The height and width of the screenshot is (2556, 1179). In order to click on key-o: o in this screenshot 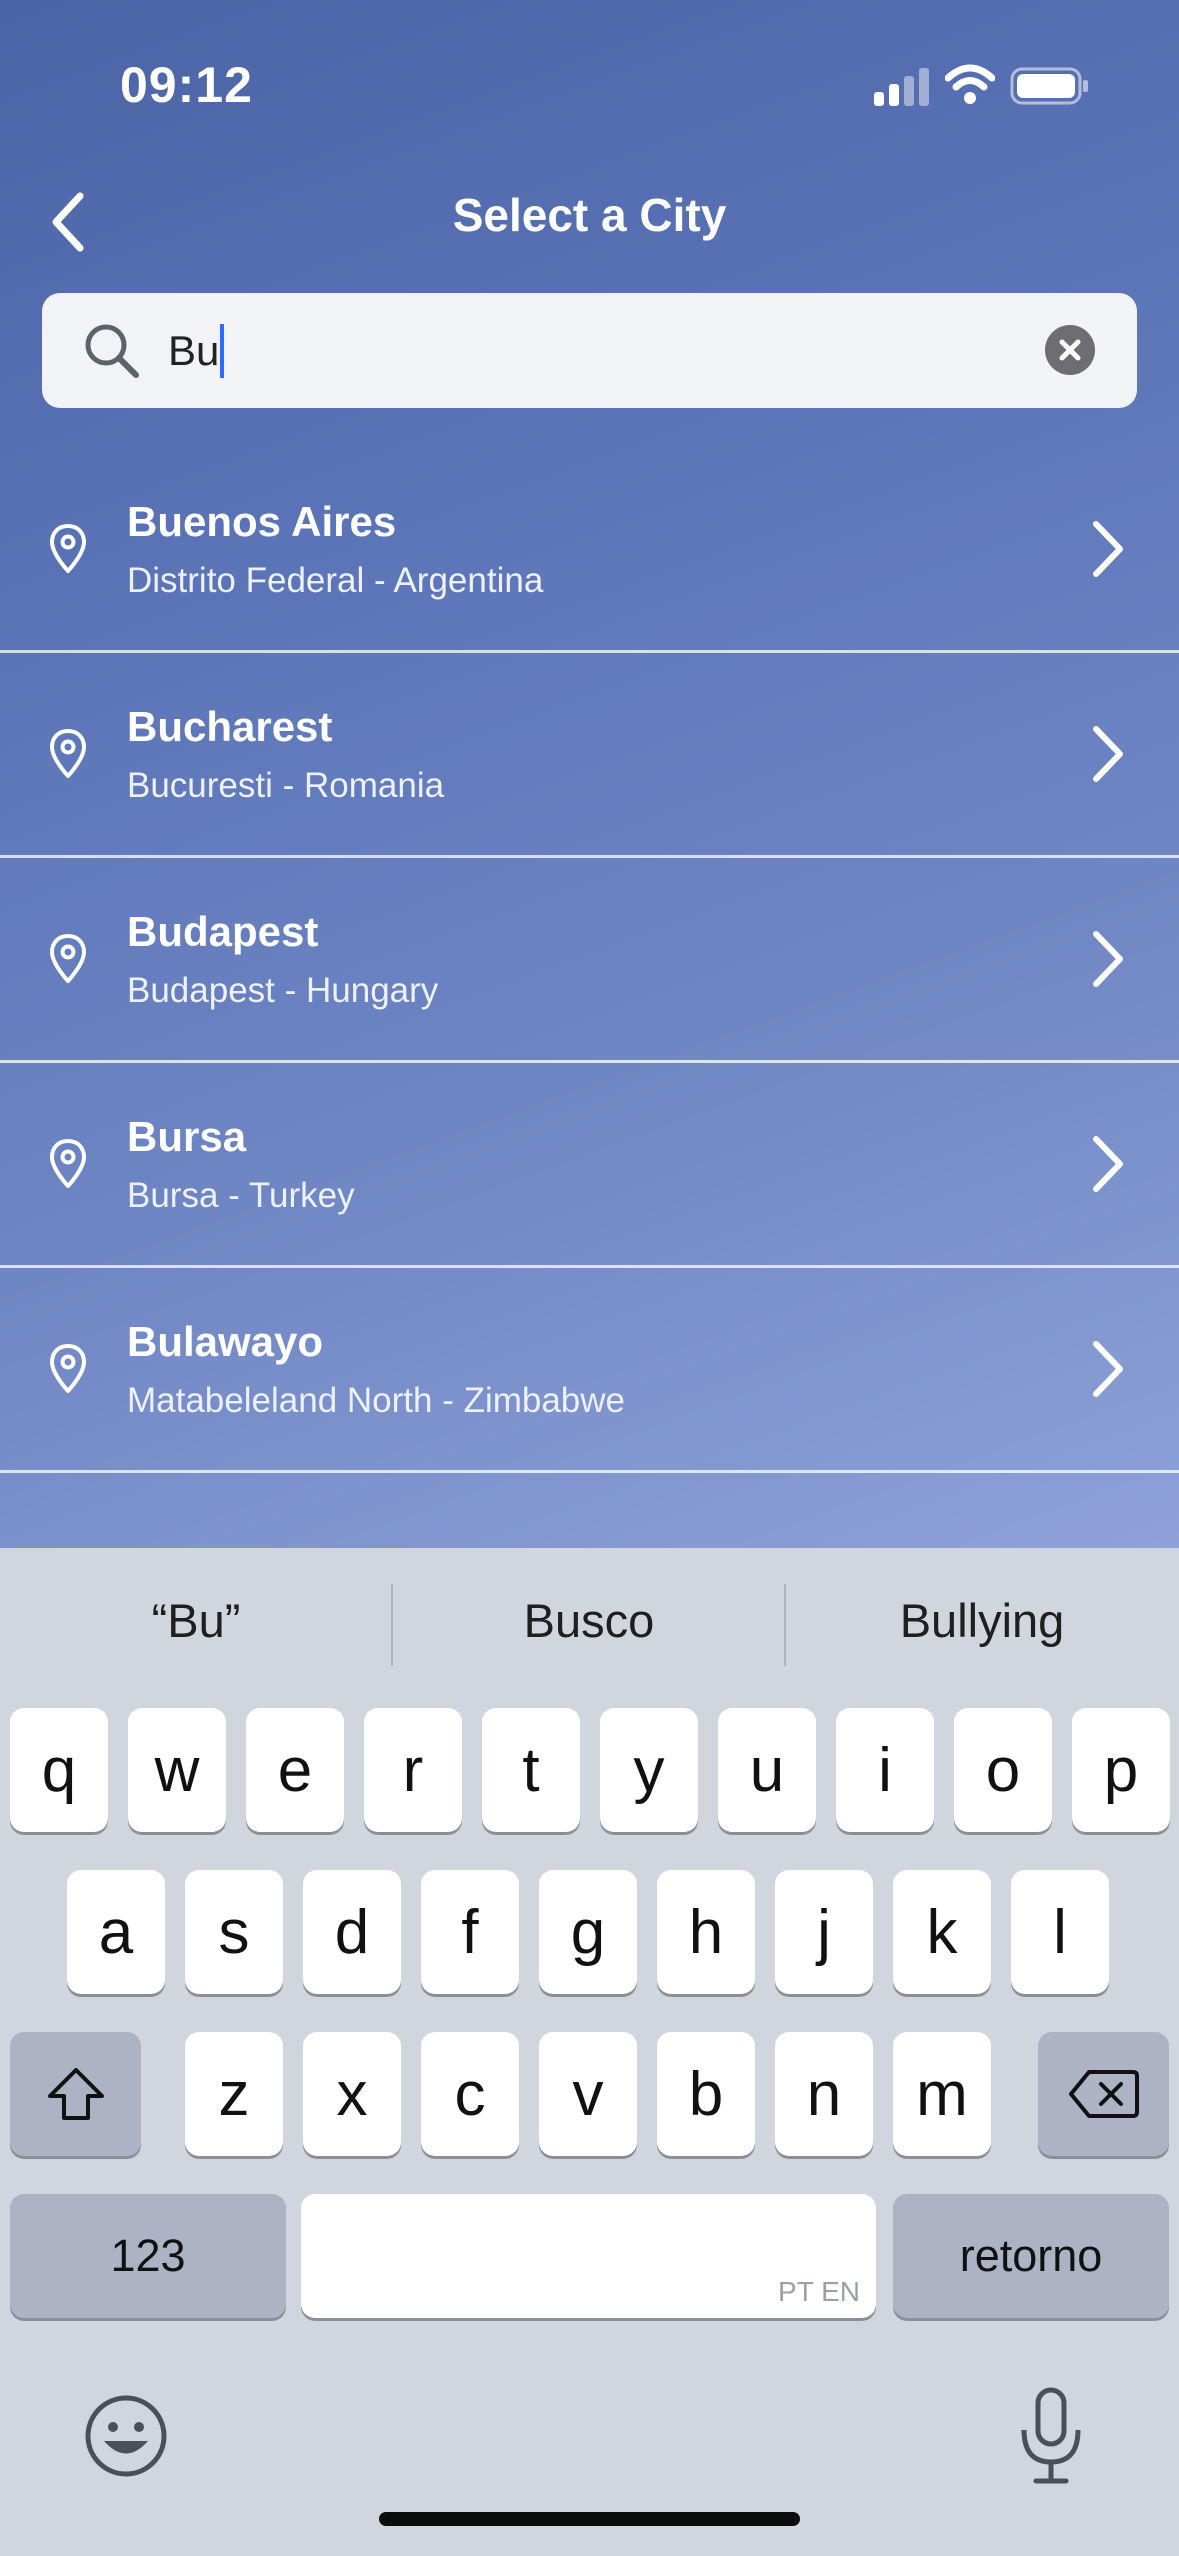, I will do `click(1003, 1770)`.